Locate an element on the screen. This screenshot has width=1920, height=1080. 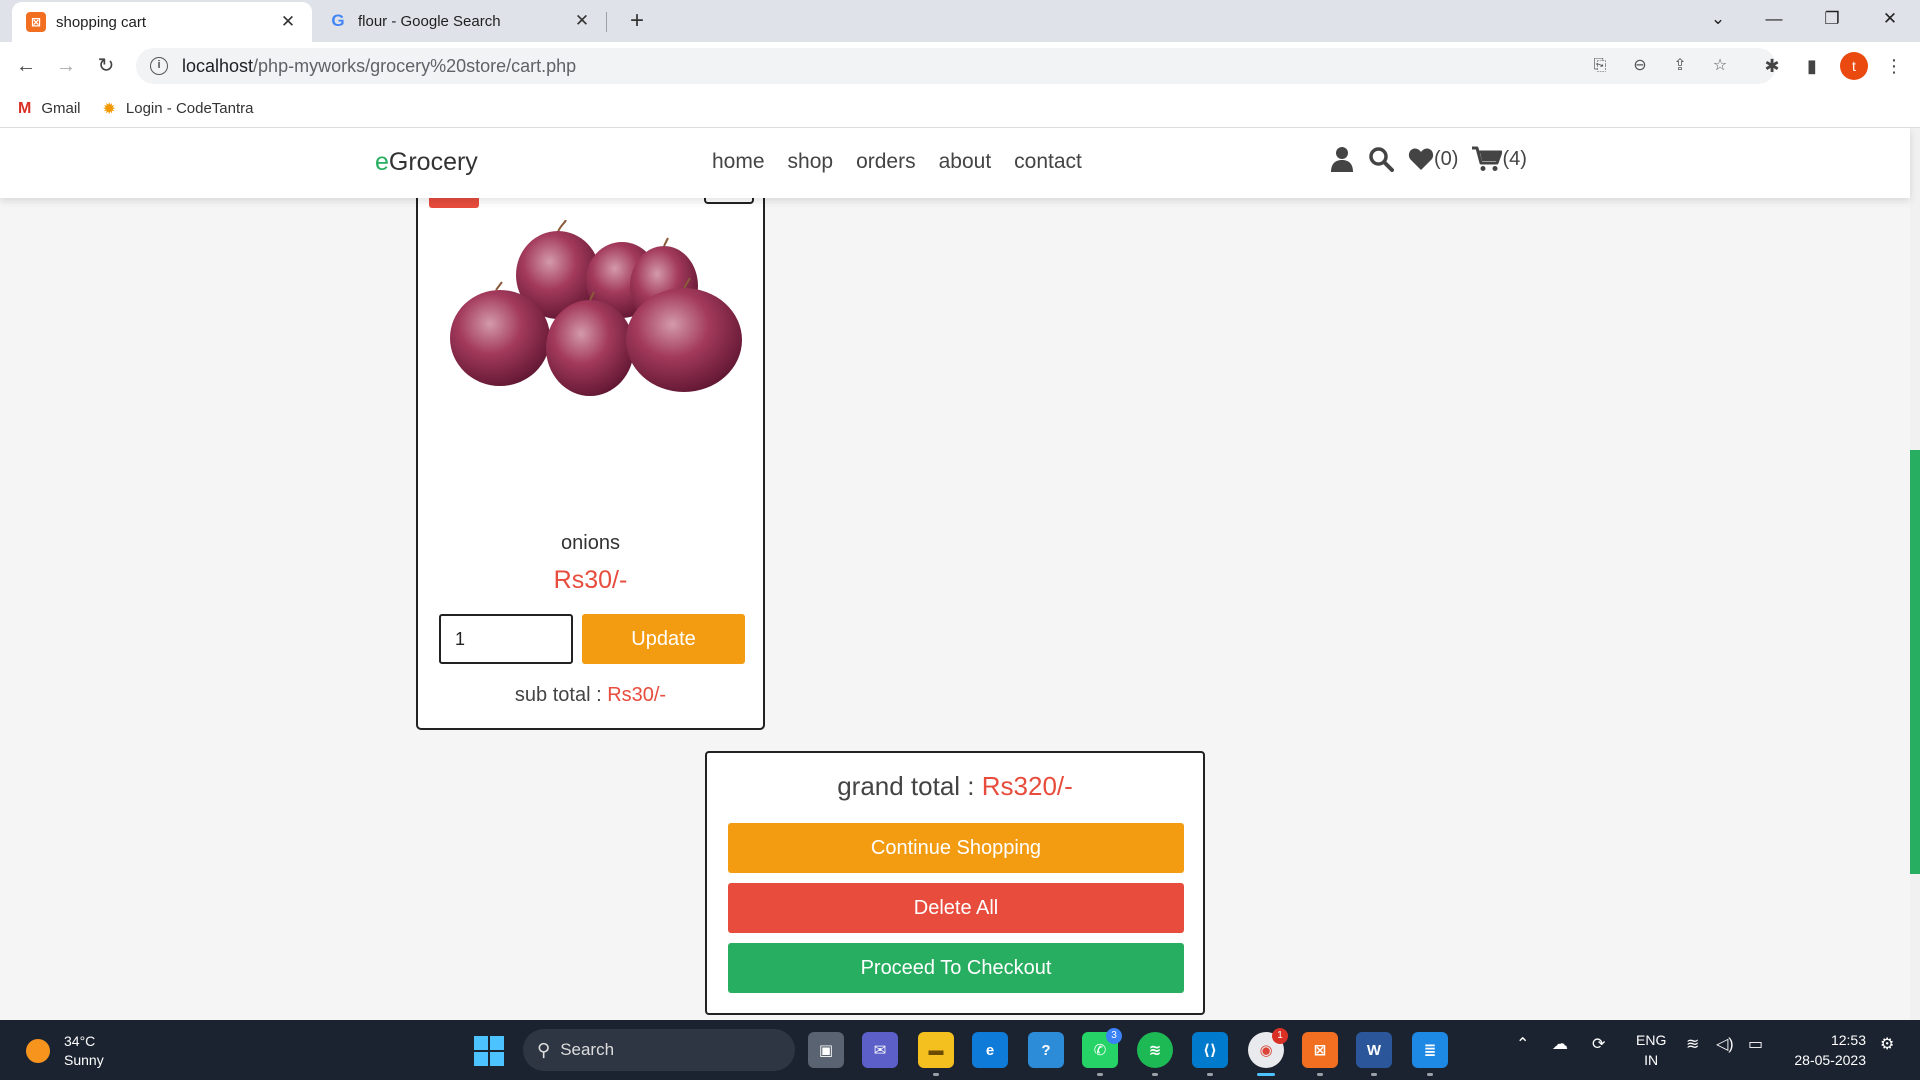
volume-icon: ◁) is located at coordinates (1725, 1044).